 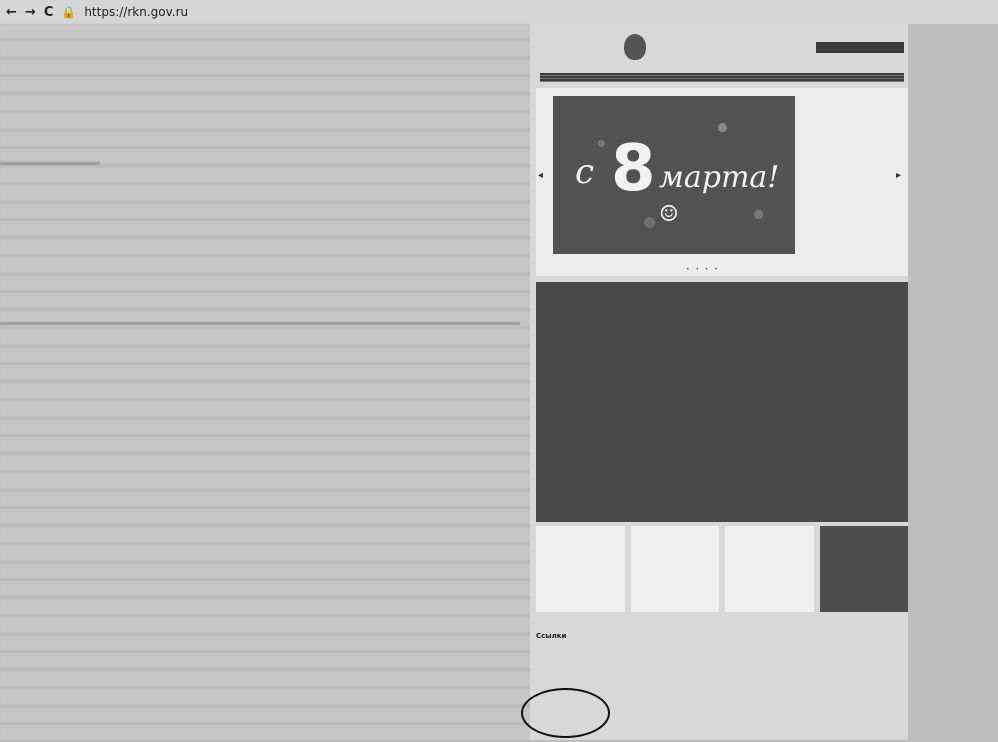 What do you see at coordinates (863, 569) in the screenshot?
I see `feature-card-dark` at bounding box center [863, 569].